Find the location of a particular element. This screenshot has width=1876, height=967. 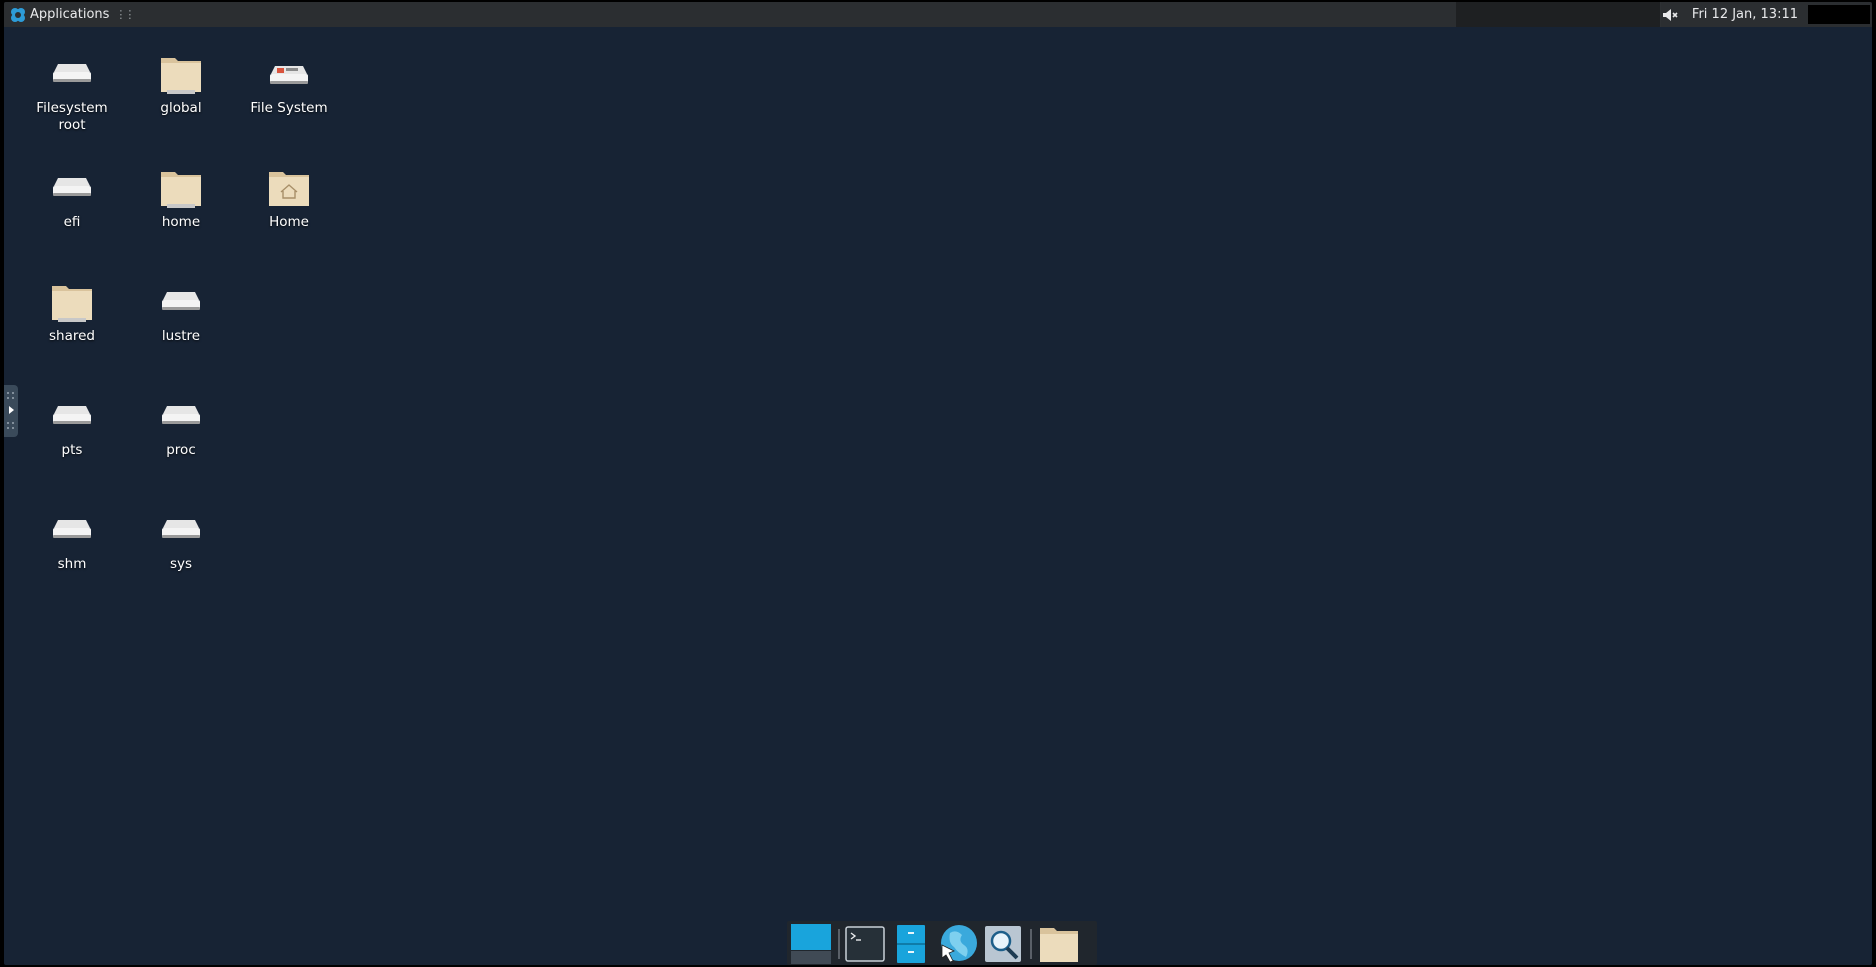

drive-media-icon is located at coordinates (289, 75).